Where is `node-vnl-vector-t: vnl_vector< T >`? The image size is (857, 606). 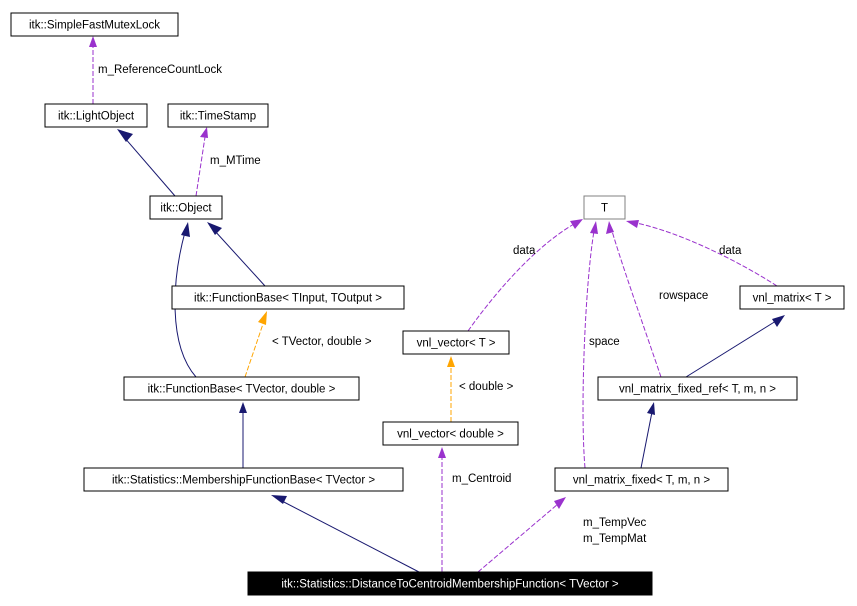
node-vnl-vector-t: vnl_vector< T > is located at coordinates (456, 342).